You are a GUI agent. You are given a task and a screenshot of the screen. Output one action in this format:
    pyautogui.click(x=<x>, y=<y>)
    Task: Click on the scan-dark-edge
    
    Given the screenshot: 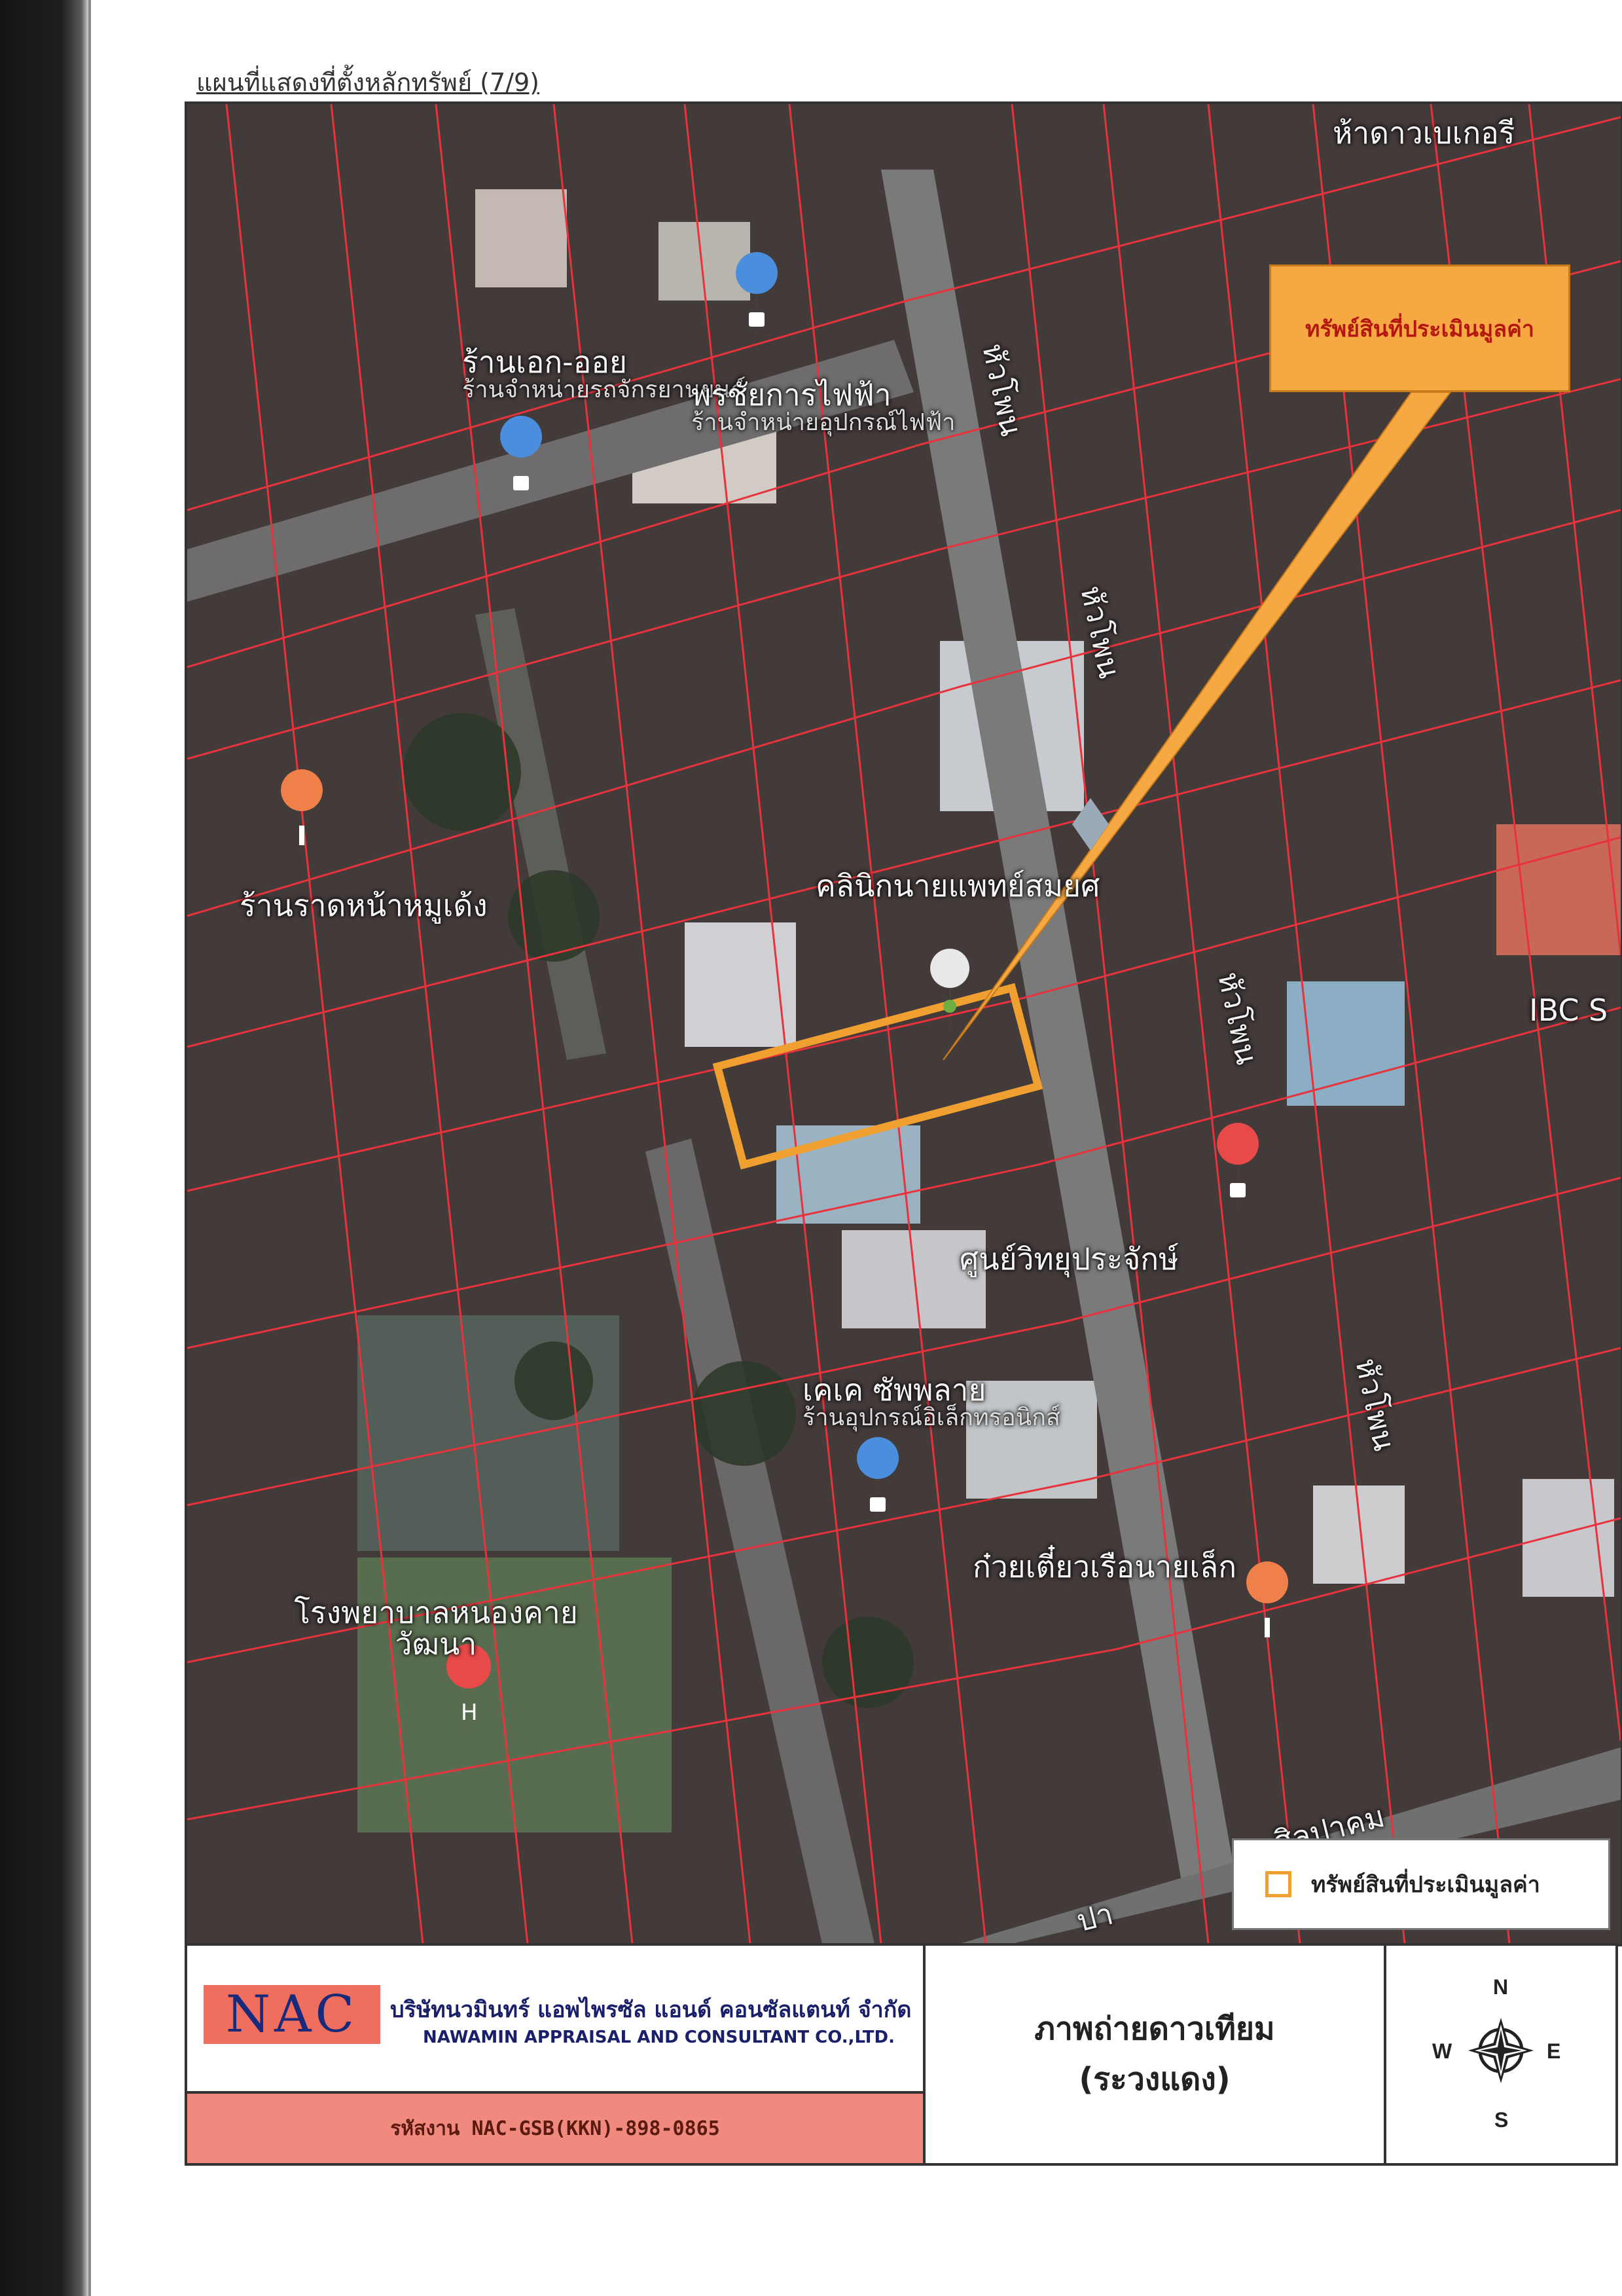 What is the action you would take?
    pyautogui.click(x=44, y=1148)
    